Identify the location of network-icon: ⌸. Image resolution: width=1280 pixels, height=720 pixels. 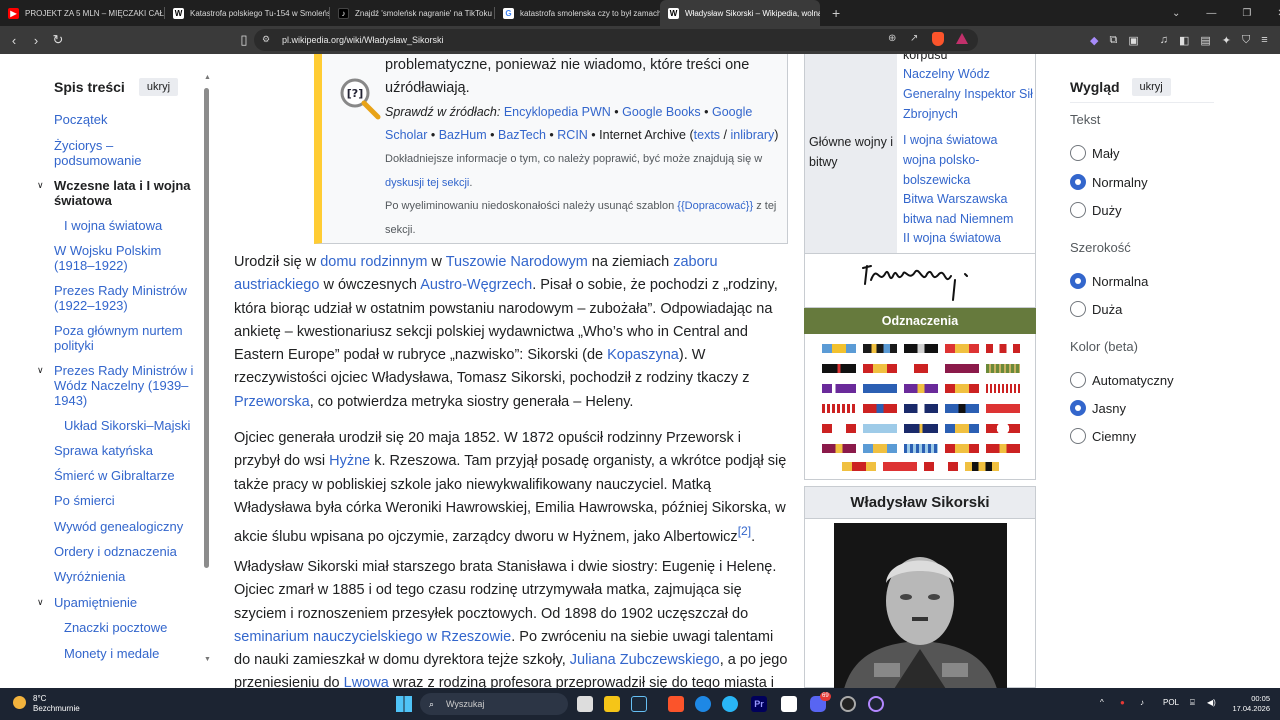
(1192, 703).